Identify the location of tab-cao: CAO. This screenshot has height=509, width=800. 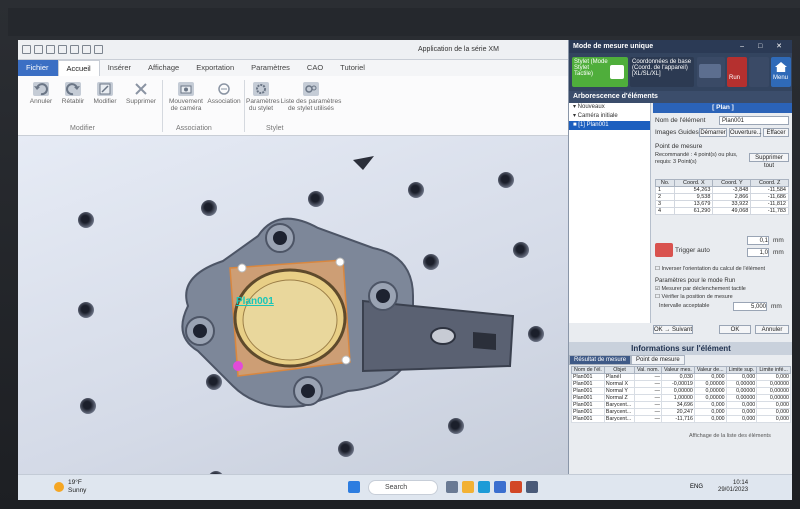
(315, 68).